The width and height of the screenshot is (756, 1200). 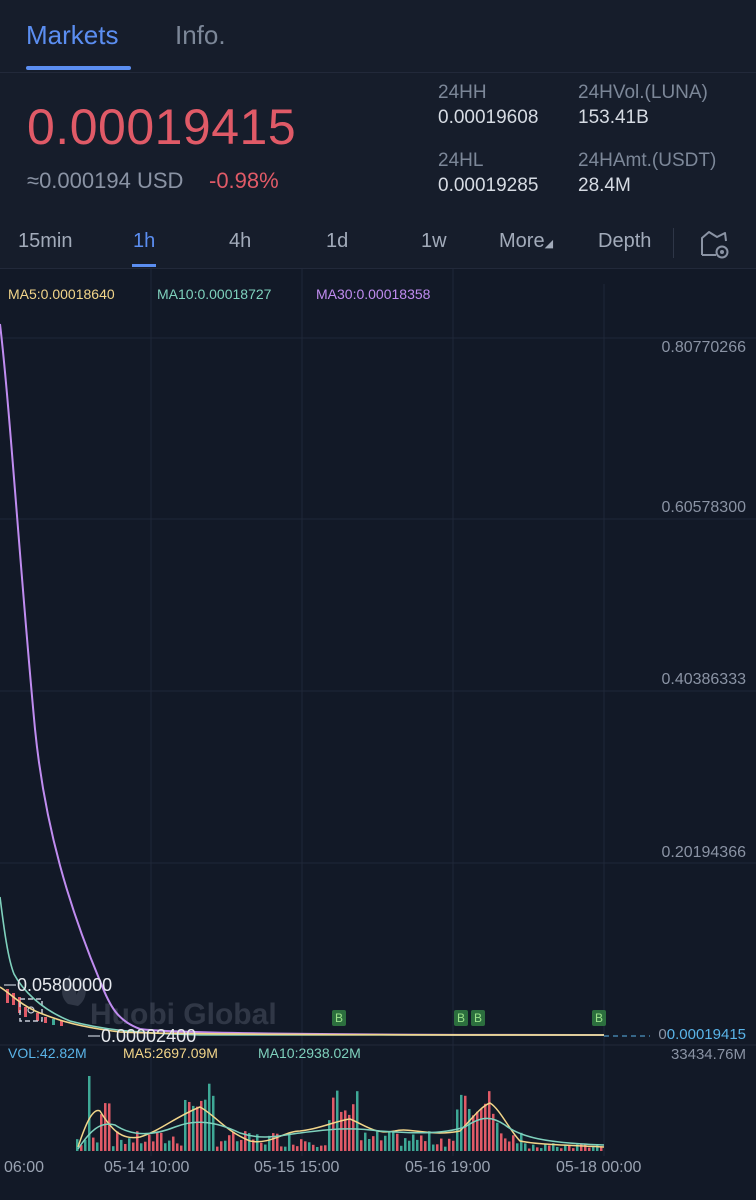 What do you see at coordinates (149, 1036) in the screenshot?
I see `low-annotation: 0.00002400` at bounding box center [149, 1036].